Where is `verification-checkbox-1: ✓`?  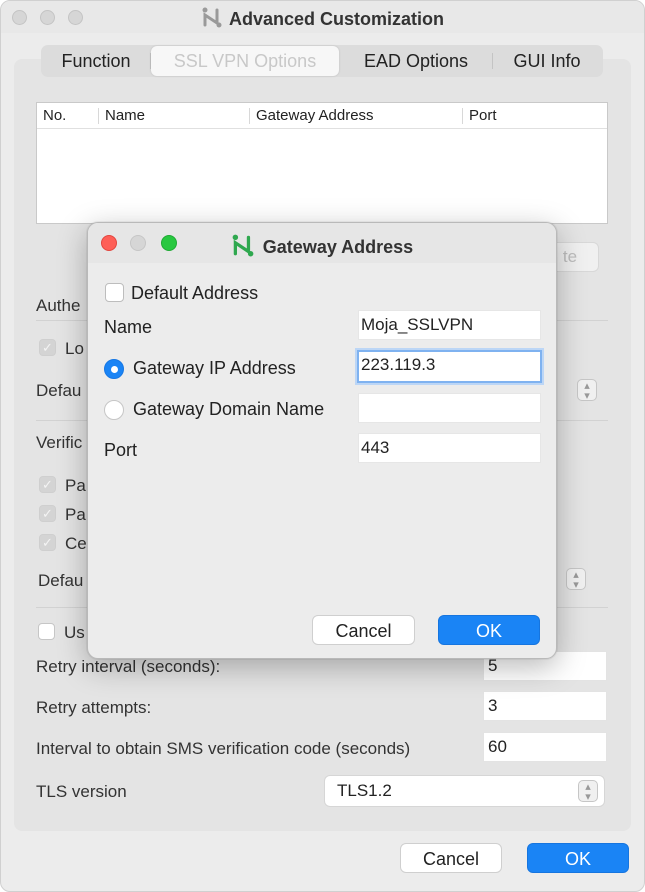 verification-checkbox-1: ✓ is located at coordinates (47, 484).